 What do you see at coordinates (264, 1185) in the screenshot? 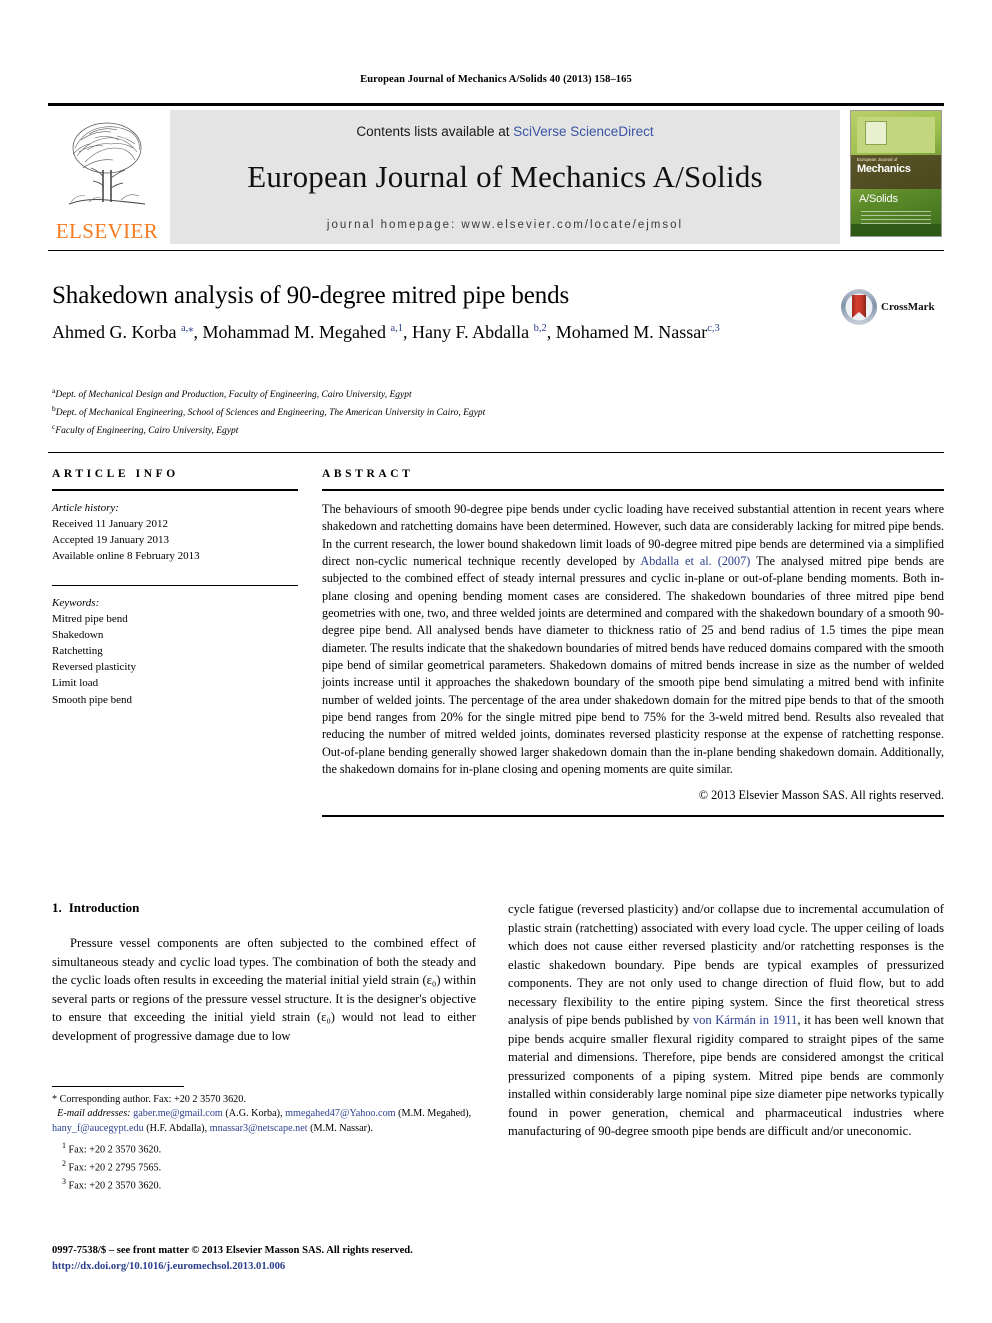
I see `footnote-item-3: 3 Fax: +20 2 3570 3620.` at bounding box center [264, 1185].